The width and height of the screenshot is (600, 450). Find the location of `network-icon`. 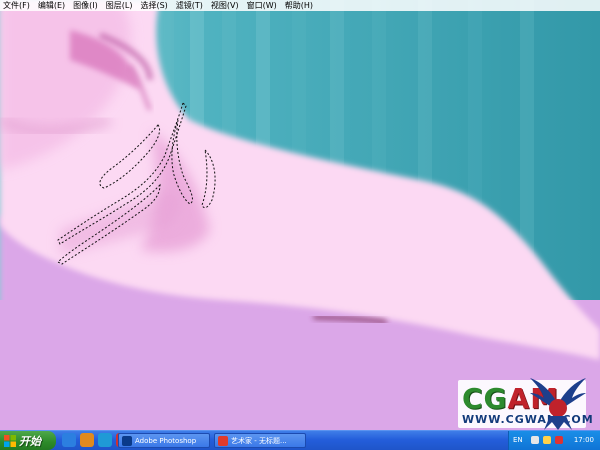

network-icon is located at coordinates (547, 440).